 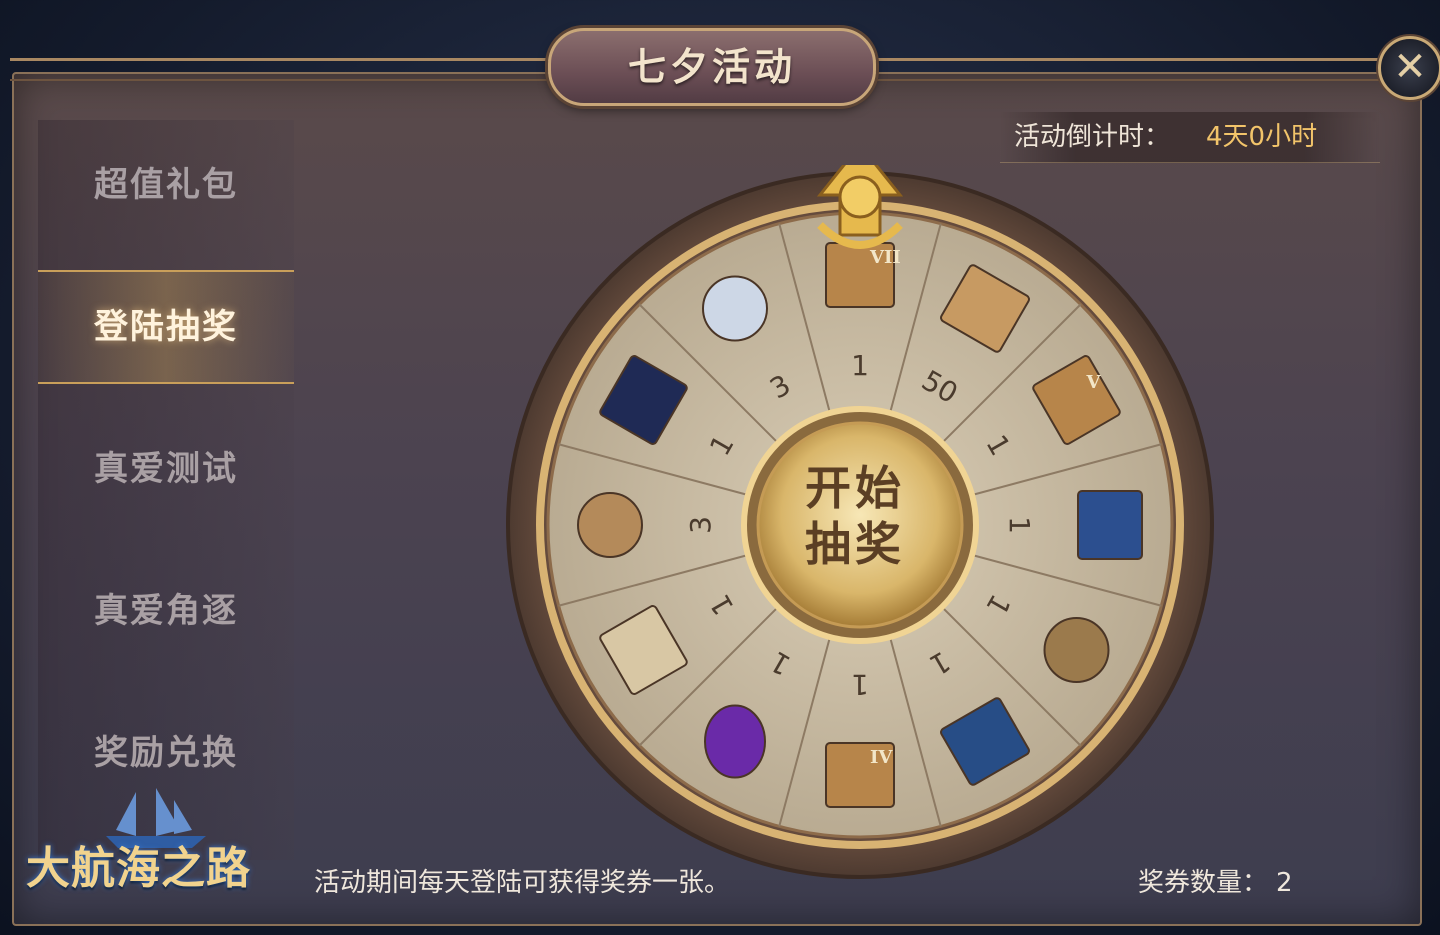 I want to click on crystal-ball-book-icon, so click(x=735, y=308).